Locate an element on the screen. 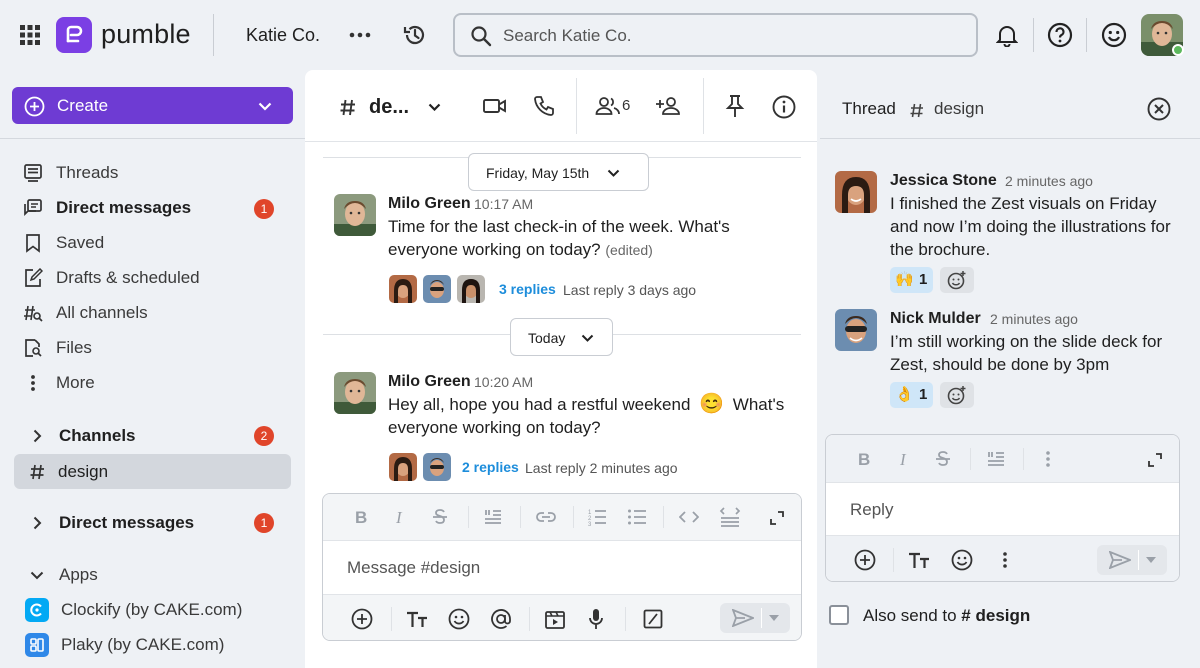 The width and height of the screenshot is (1200, 668). also-send-channel: # design is located at coordinates (996, 615).